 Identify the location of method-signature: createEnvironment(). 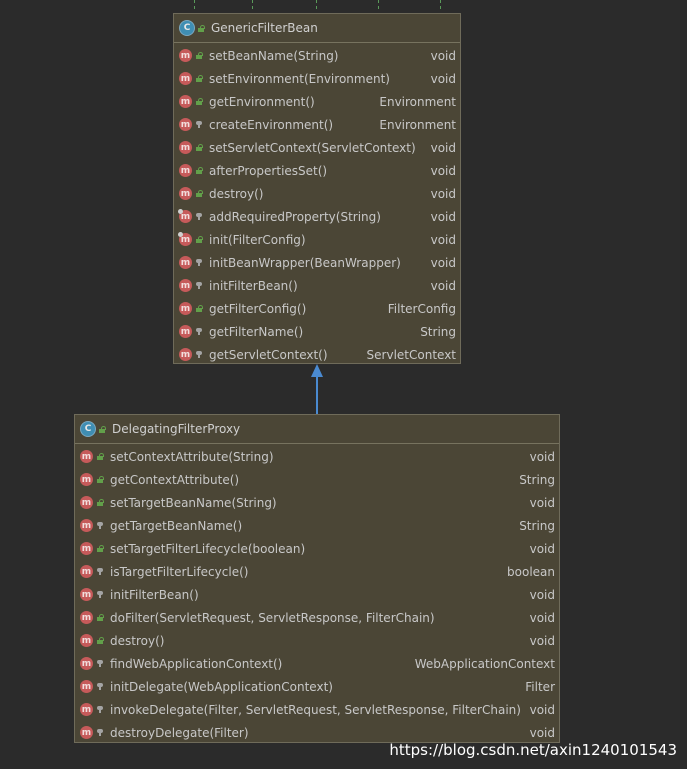
(271, 124).